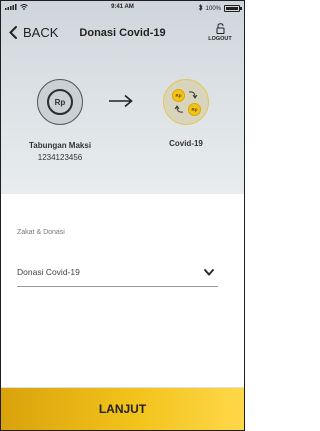 The image size is (320, 431). Describe the element at coordinates (60, 145) in the screenshot. I see `account-name: Tabungan Maksi` at that location.